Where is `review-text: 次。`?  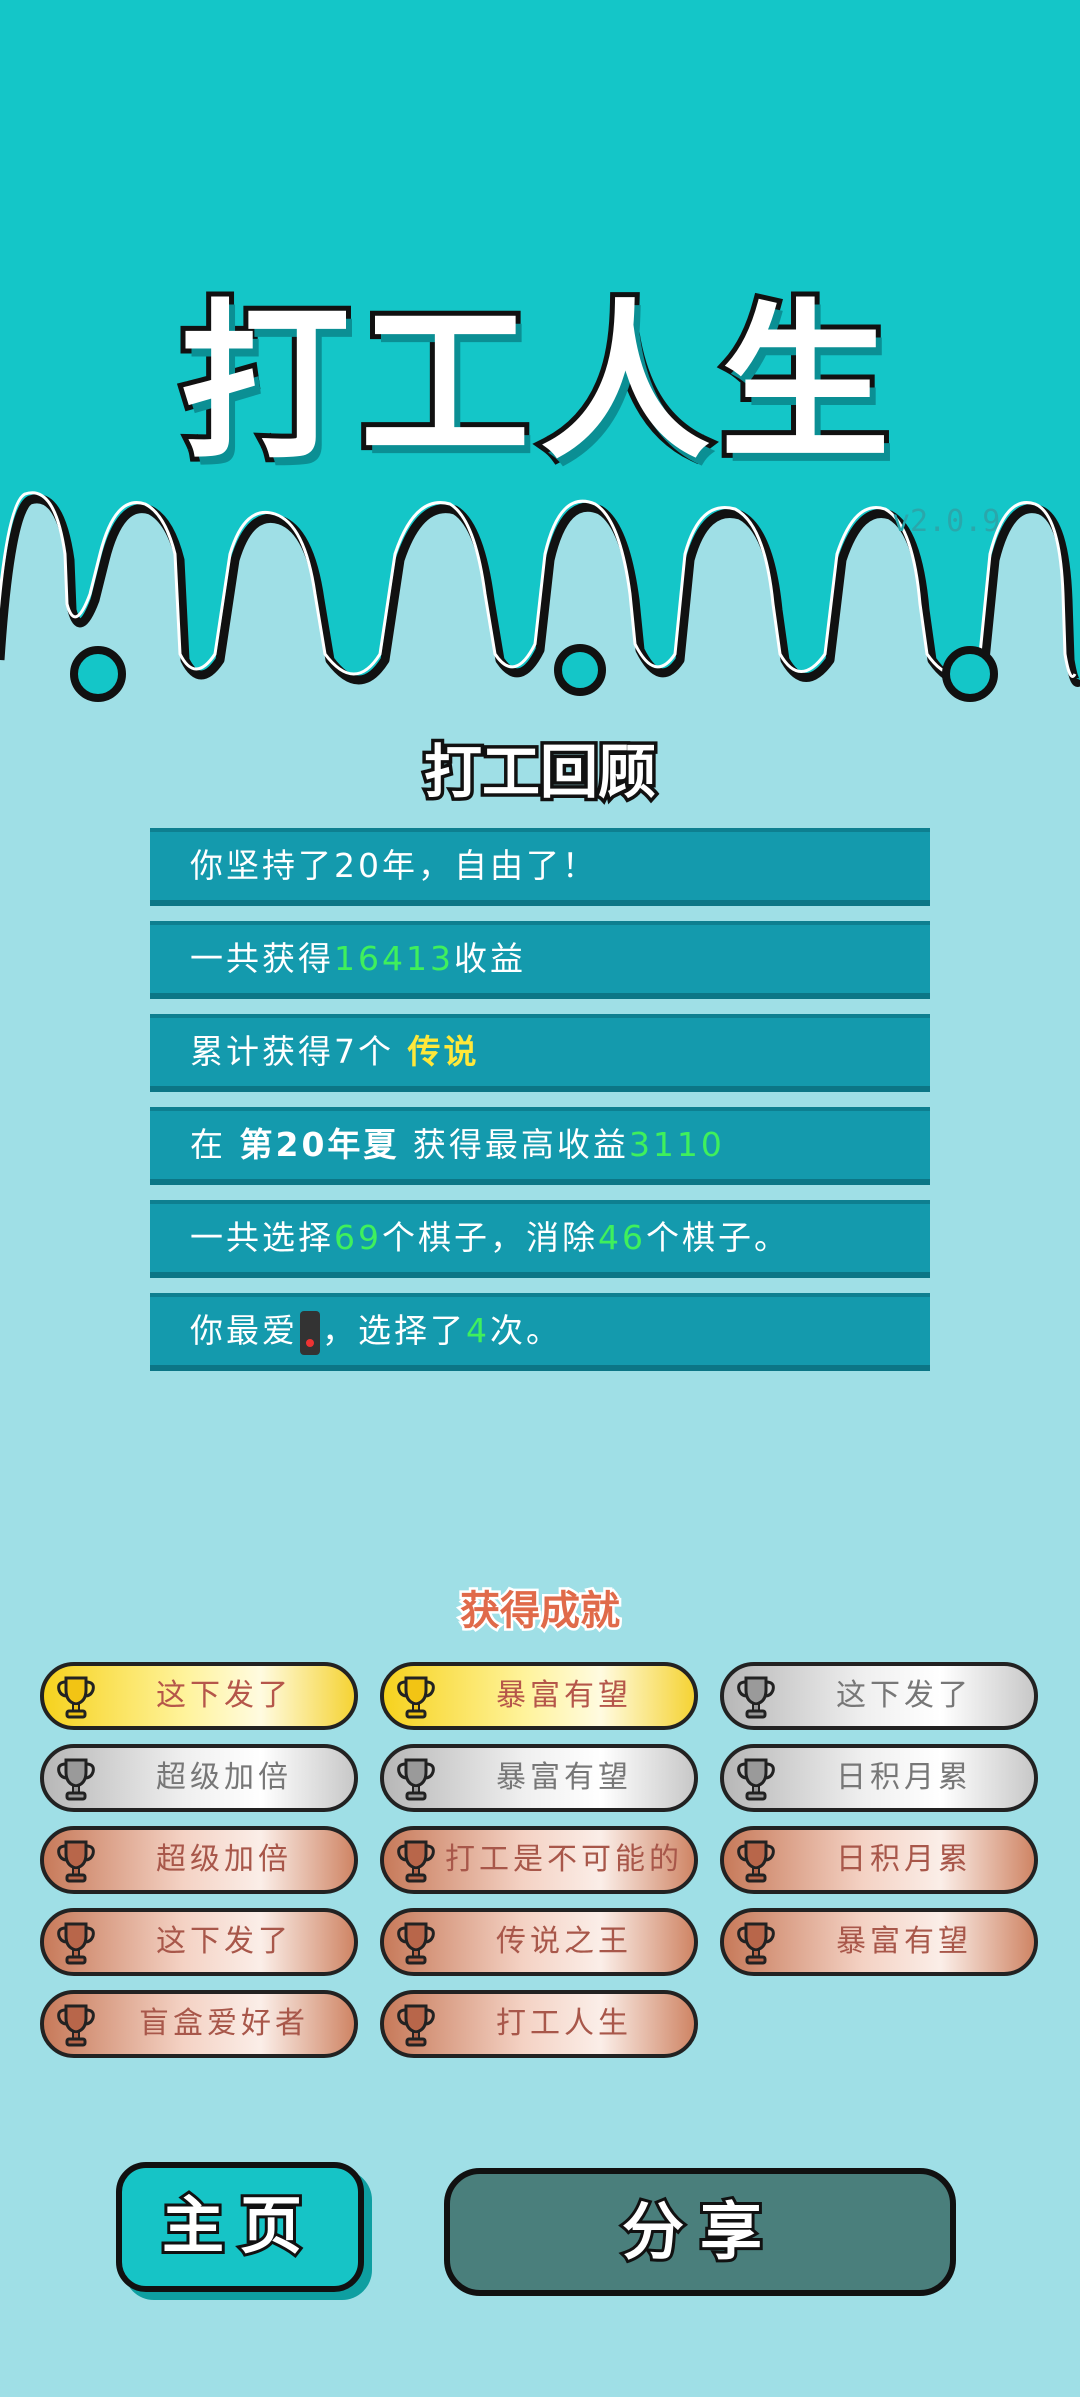
review-text: 次。 is located at coordinates (526, 1330).